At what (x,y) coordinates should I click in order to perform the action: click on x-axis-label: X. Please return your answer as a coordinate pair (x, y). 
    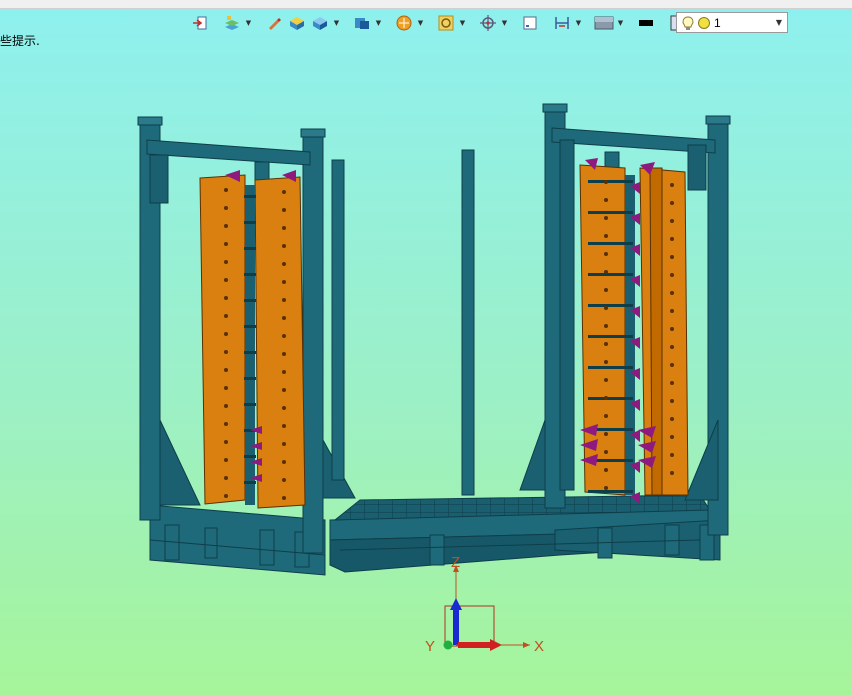
    Looking at the image, I should click on (539, 646).